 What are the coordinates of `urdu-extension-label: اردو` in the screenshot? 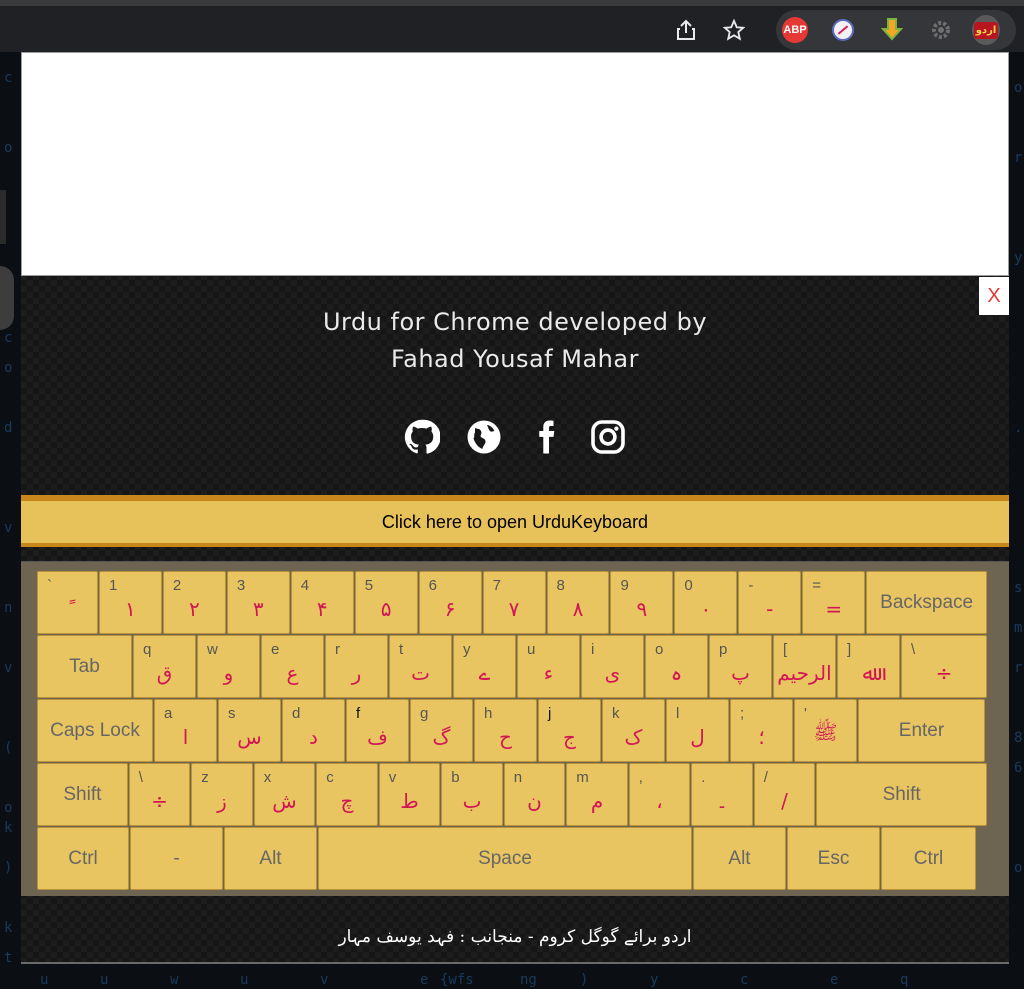 It's located at (986, 30).